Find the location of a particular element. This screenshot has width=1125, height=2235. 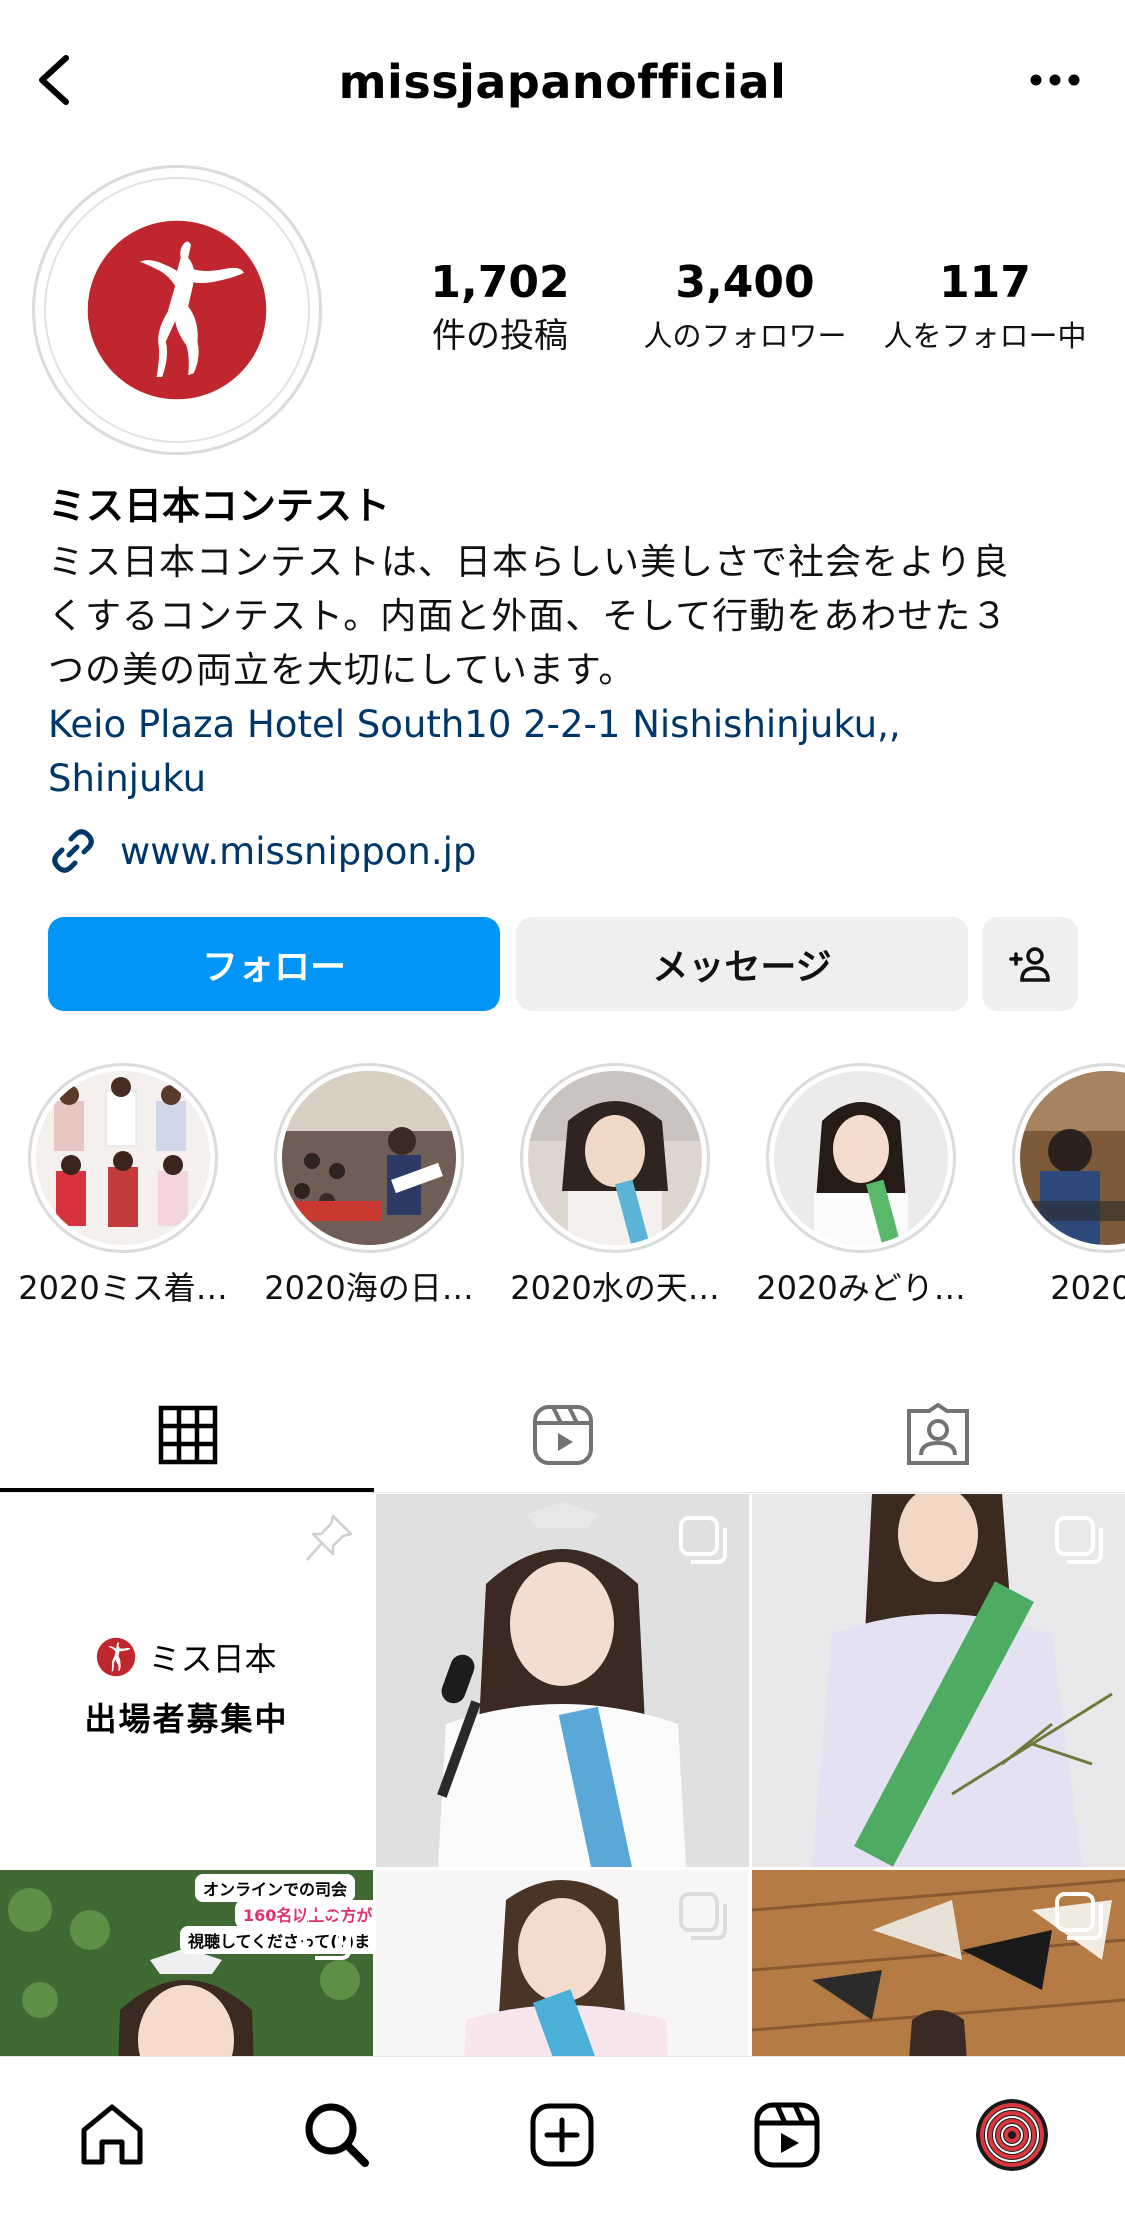

profile-avatar is located at coordinates (177, 310).